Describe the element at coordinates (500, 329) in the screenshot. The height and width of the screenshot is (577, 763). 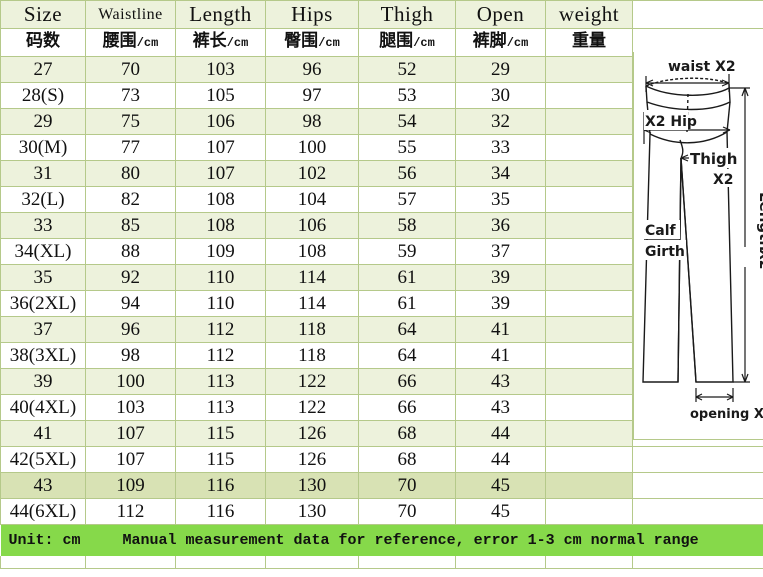
I see `cell-open: 41` at that location.